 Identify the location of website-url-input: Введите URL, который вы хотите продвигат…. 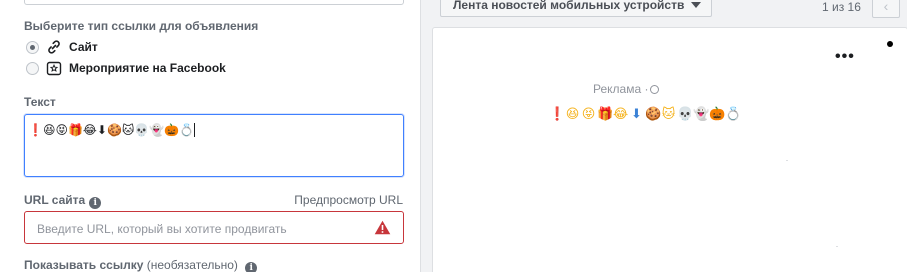
(214, 227).